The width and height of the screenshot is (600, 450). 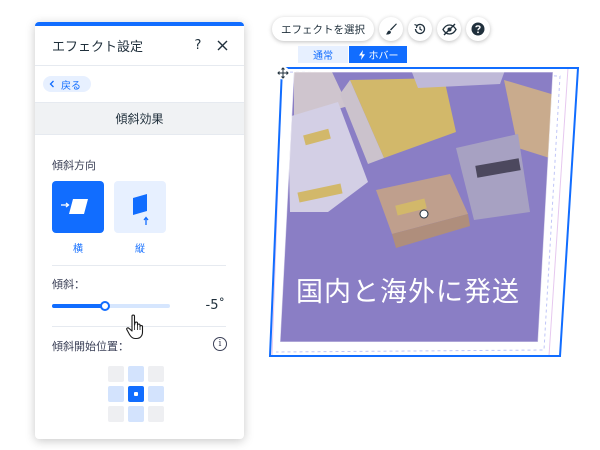 I want to click on direction-vertical-option, so click(x=140, y=207).